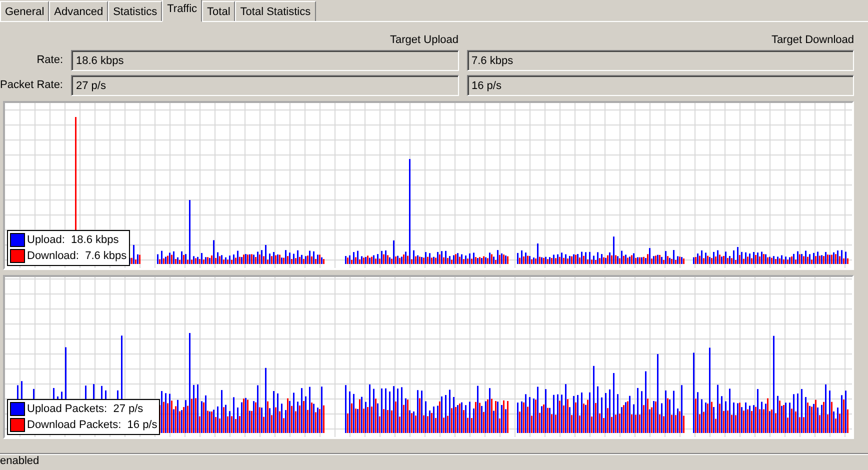  Describe the element at coordinates (92, 425) in the screenshot. I see `legend-label: Download Packets: 16 p/s` at that location.